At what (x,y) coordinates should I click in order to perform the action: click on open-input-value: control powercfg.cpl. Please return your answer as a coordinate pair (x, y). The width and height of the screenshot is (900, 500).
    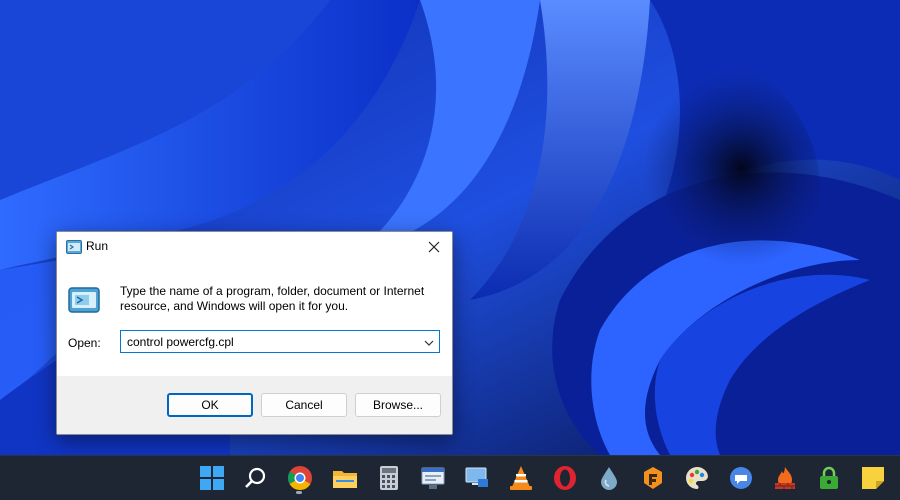
    Looking at the image, I should click on (180, 342).